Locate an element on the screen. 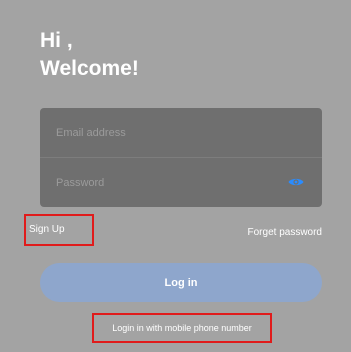  email-field-row is located at coordinates (181, 132).